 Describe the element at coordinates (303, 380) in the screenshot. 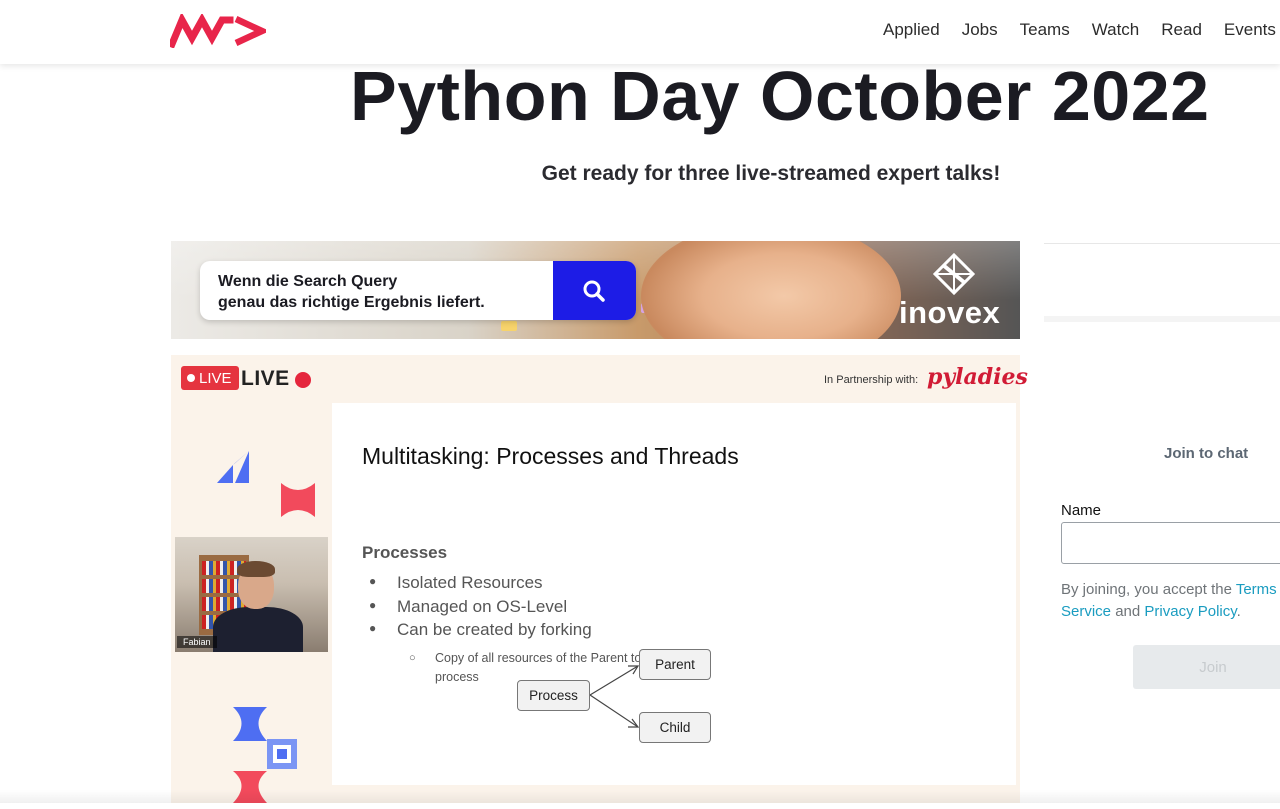

I see `recording-dot-icon` at that location.